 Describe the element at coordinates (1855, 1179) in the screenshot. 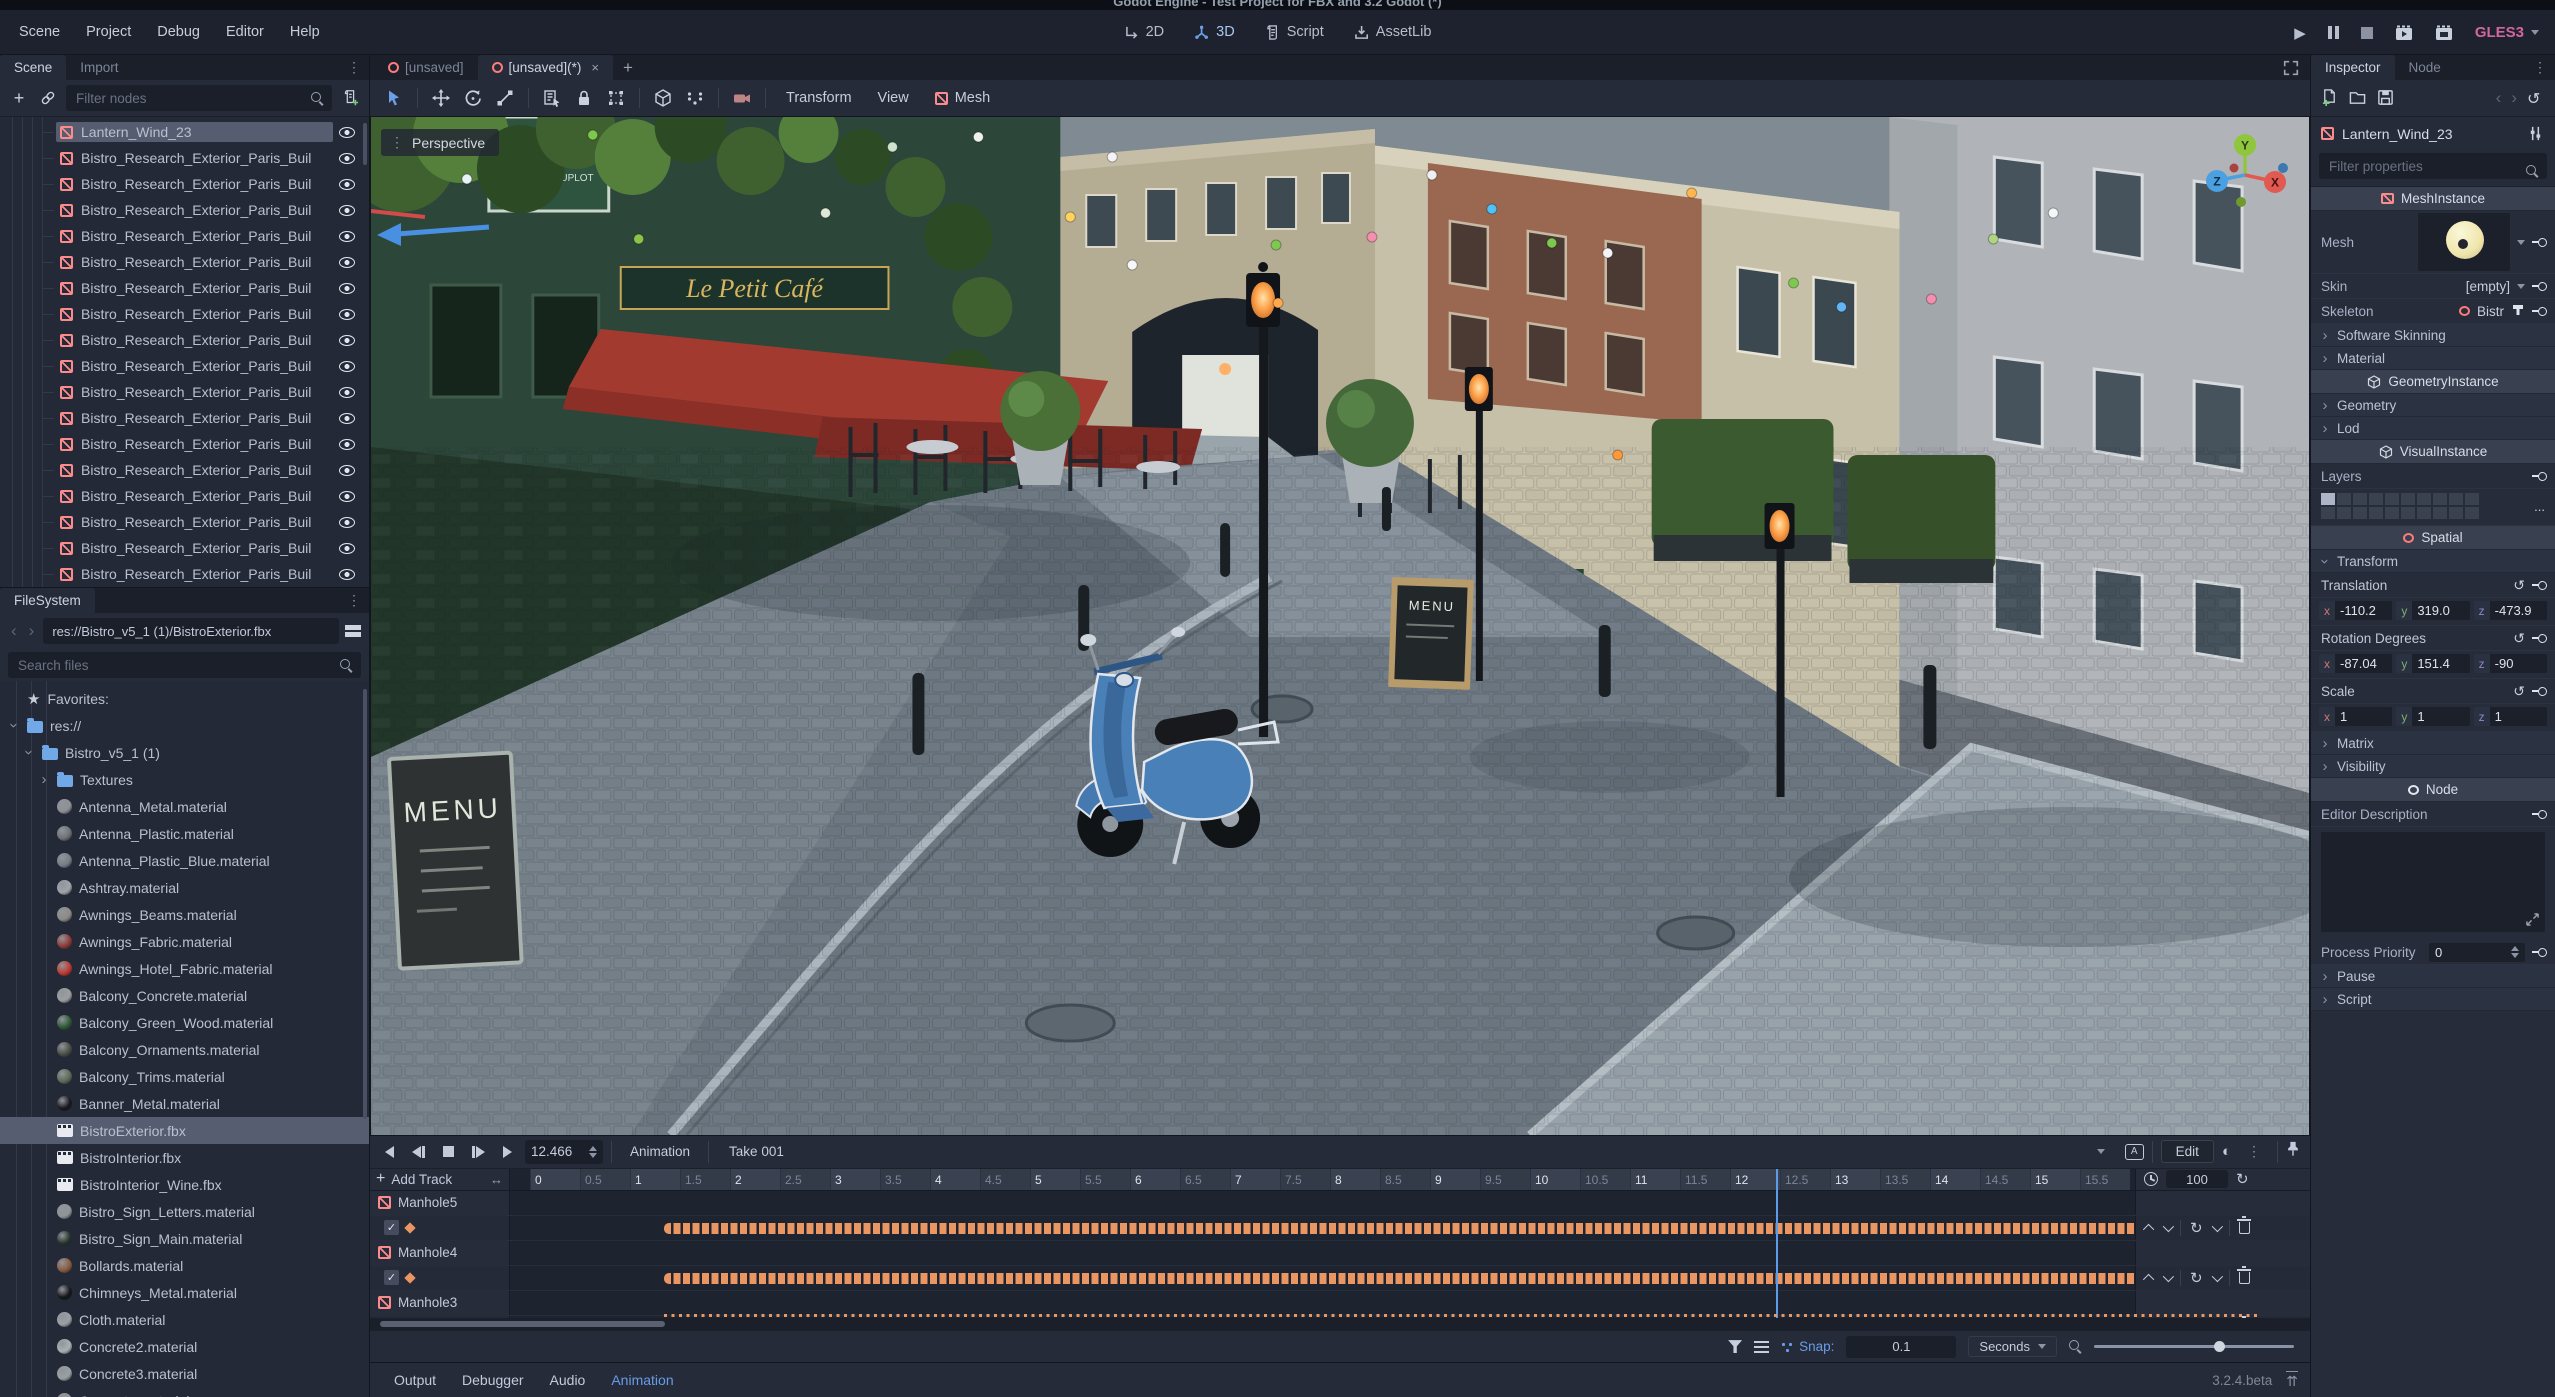

I see `timeline-tick: 13` at that location.